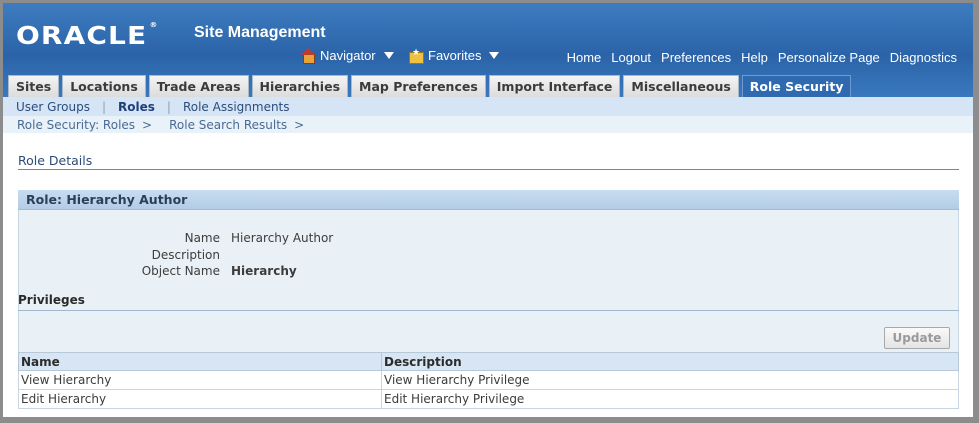 Image resolution: width=979 pixels, height=423 pixels. I want to click on tab-locations: Locations, so click(104, 86).